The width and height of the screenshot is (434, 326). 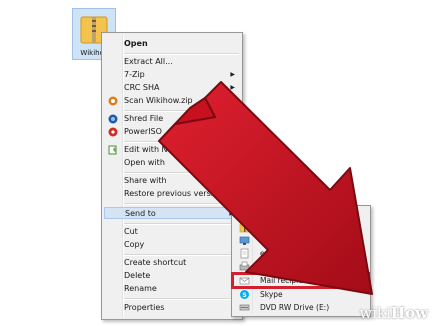 What do you see at coordinates (301, 253) in the screenshot?
I see `send-to-documents: ents` at bounding box center [301, 253].